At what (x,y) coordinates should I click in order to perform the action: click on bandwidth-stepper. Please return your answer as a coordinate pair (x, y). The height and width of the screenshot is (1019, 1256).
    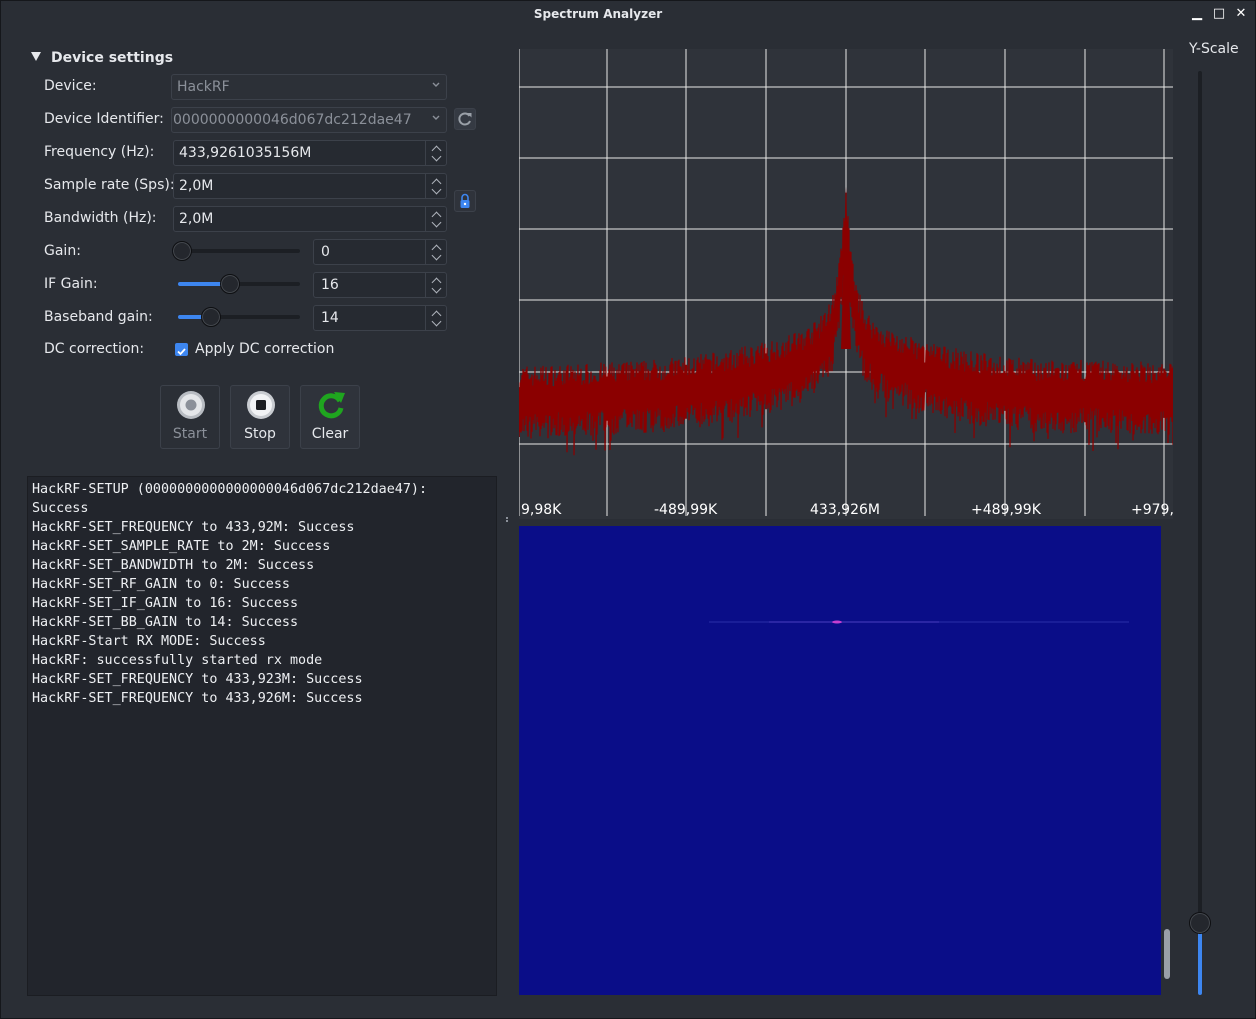
    Looking at the image, I should click on (435, 219).